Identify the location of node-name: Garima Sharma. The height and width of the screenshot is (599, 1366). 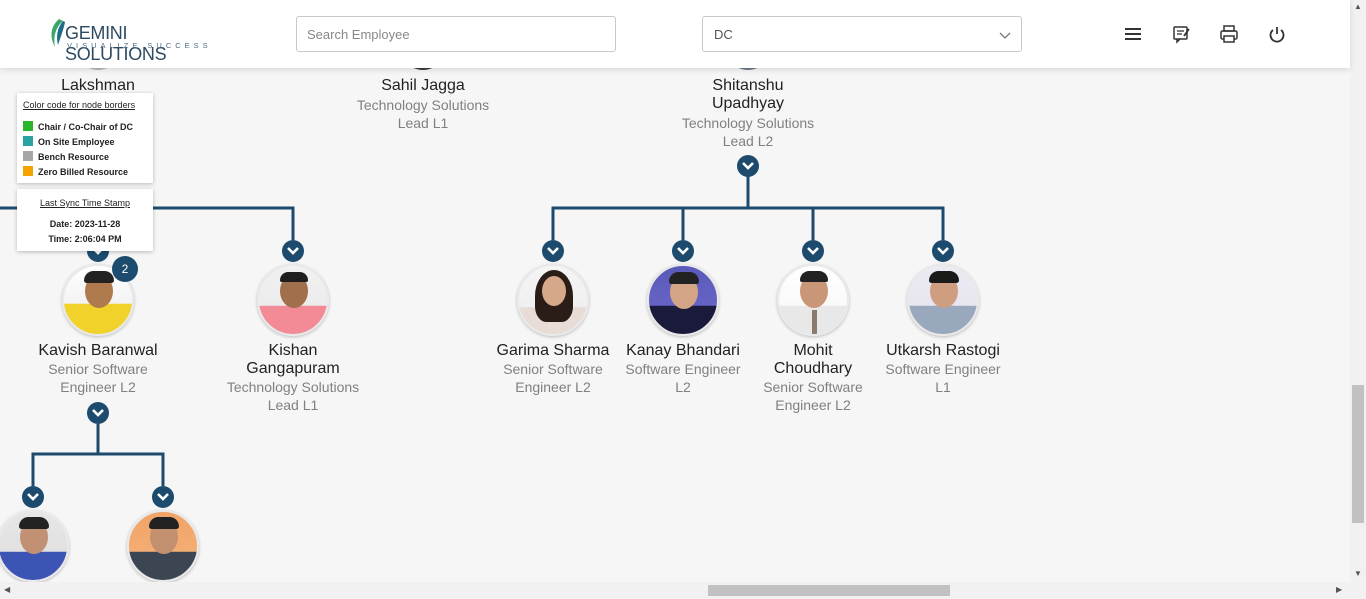
(553, 350).